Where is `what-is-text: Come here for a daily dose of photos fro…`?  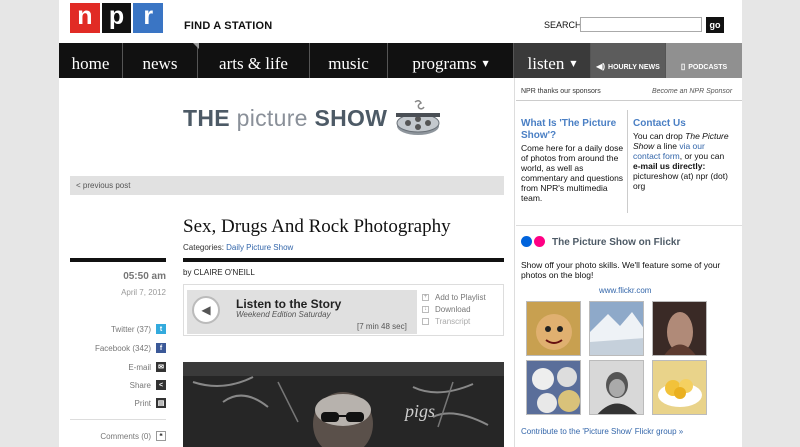
what-is-text: Come here for a daily dose of photos fro… is located at coordinates (572, 173).